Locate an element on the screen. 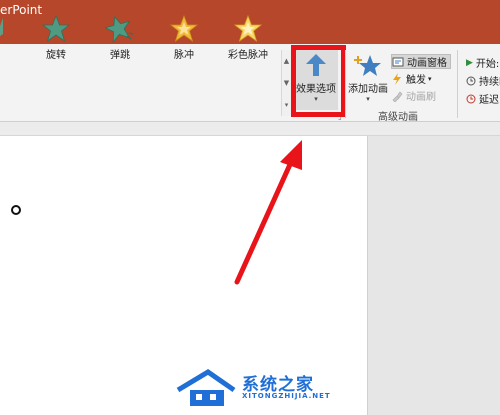  watermark-logo-icon is located at coordinates (206, 387).